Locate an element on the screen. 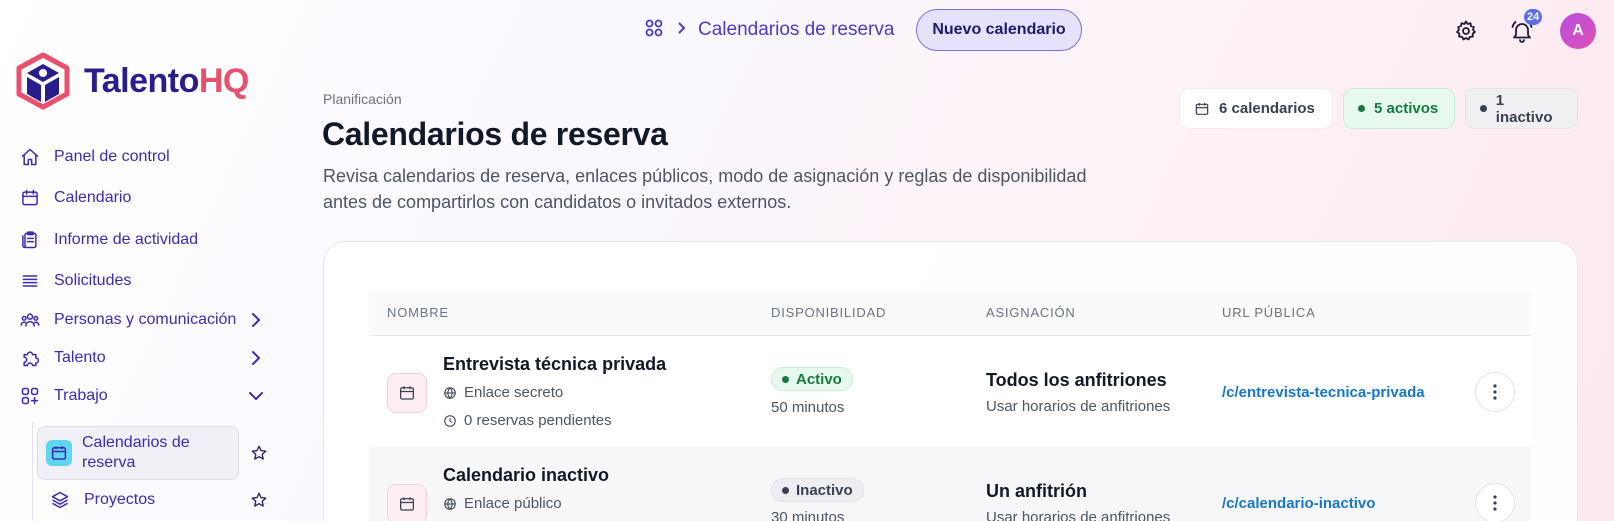  pending-bookings: 0 reservas pendientes is located at coordinates (527, 420).